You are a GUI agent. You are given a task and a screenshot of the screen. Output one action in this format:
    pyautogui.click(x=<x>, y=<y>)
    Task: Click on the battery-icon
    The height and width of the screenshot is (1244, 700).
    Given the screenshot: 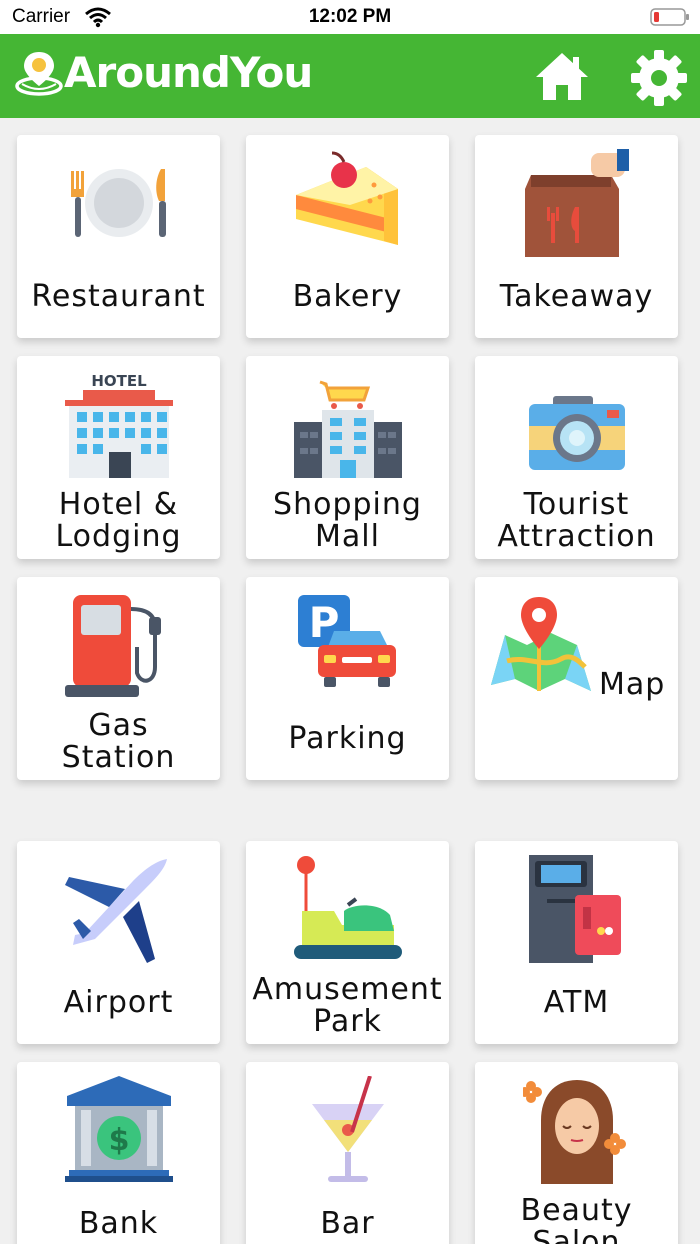 What is the action you would take?
    pyautogui.click(x=669, y=17)
    